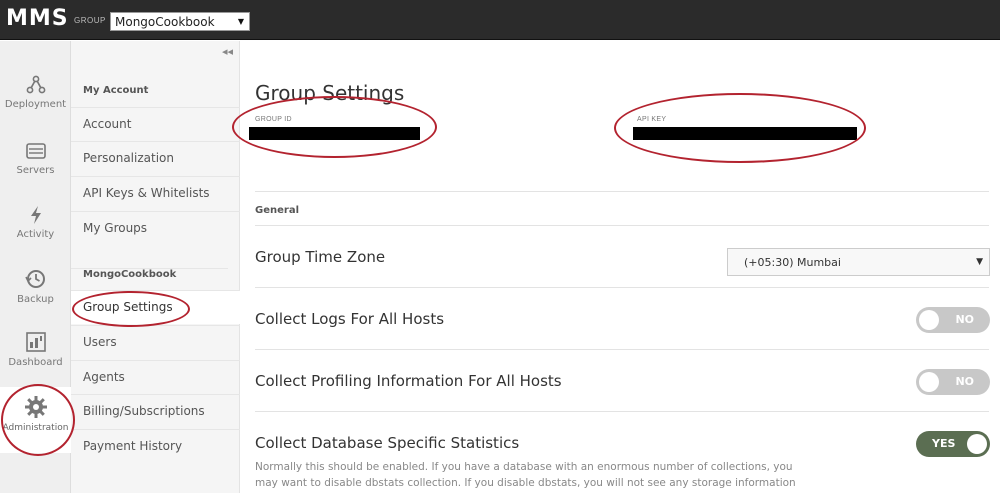  What do you see at coordinates (740, 128) in the screenshot?
I see `annotation-ellipse-api-key` at bounding box center [740, 128].